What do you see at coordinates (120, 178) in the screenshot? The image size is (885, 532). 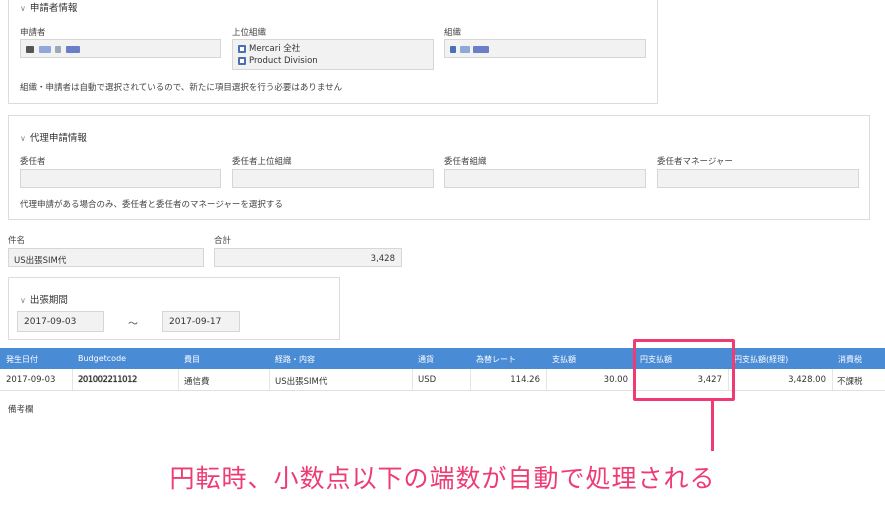 I see `delegator-field` at bounding box center [120, 178].